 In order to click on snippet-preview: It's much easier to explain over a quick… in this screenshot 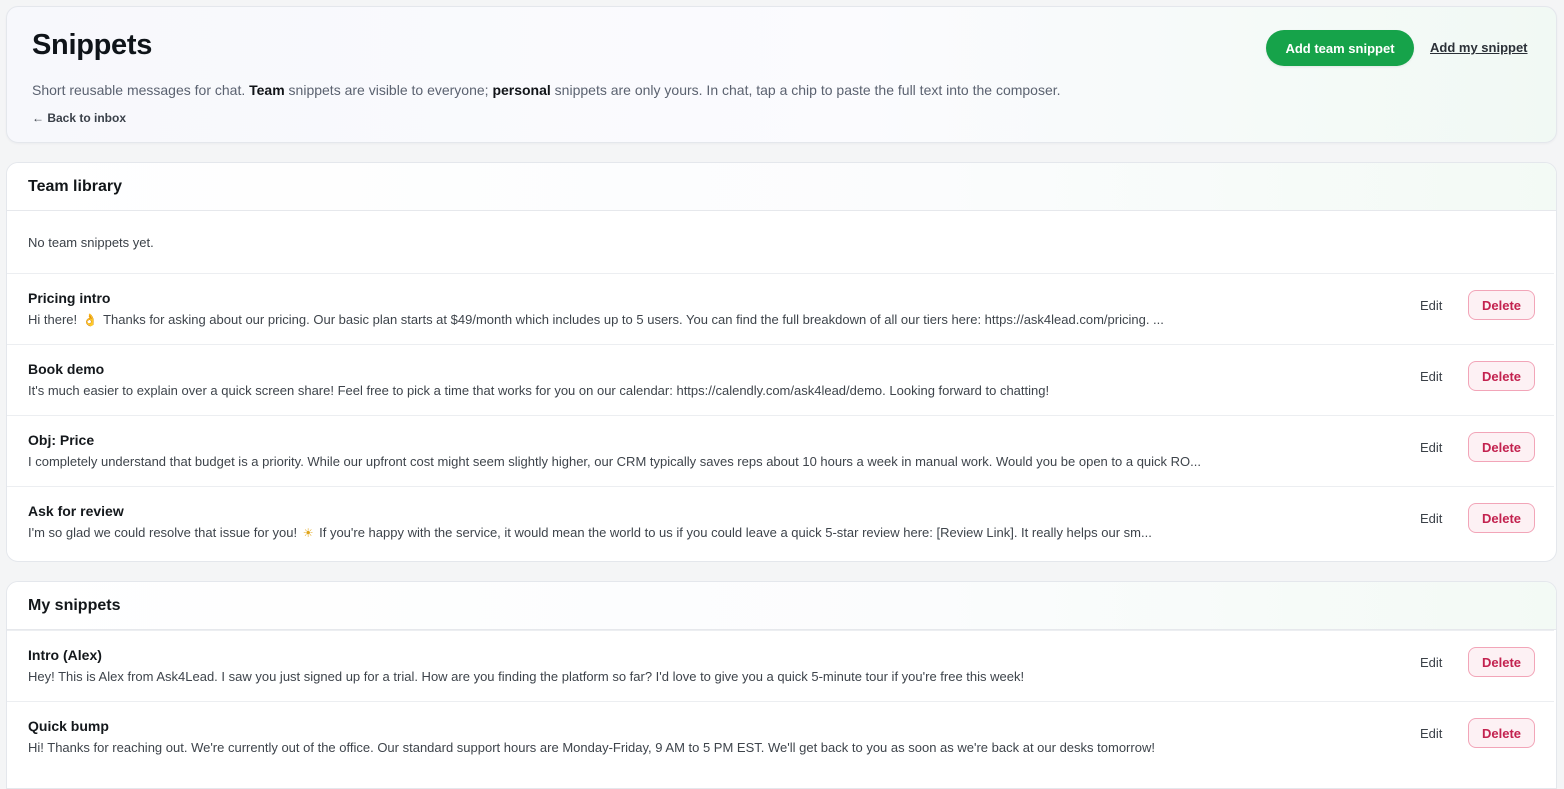, I will do `click(638, 390)`.